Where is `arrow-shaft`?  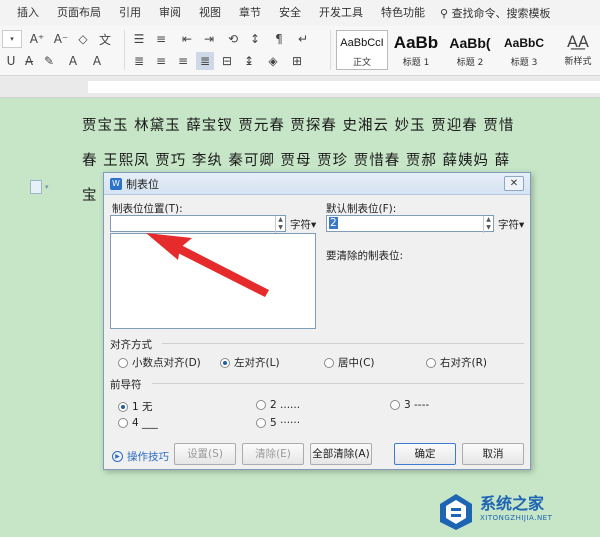
arrow-shaft is located at coordinates (222, 271).